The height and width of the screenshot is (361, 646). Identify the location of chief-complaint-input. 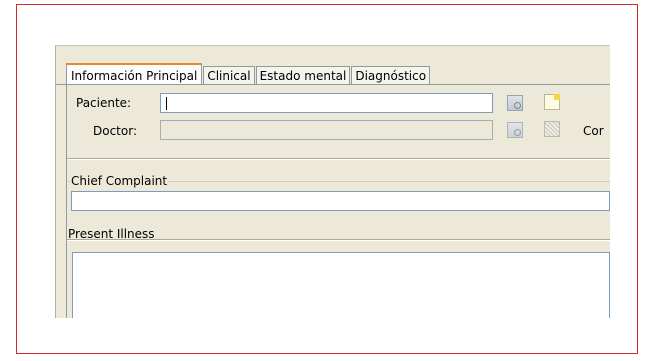
(340, 201).